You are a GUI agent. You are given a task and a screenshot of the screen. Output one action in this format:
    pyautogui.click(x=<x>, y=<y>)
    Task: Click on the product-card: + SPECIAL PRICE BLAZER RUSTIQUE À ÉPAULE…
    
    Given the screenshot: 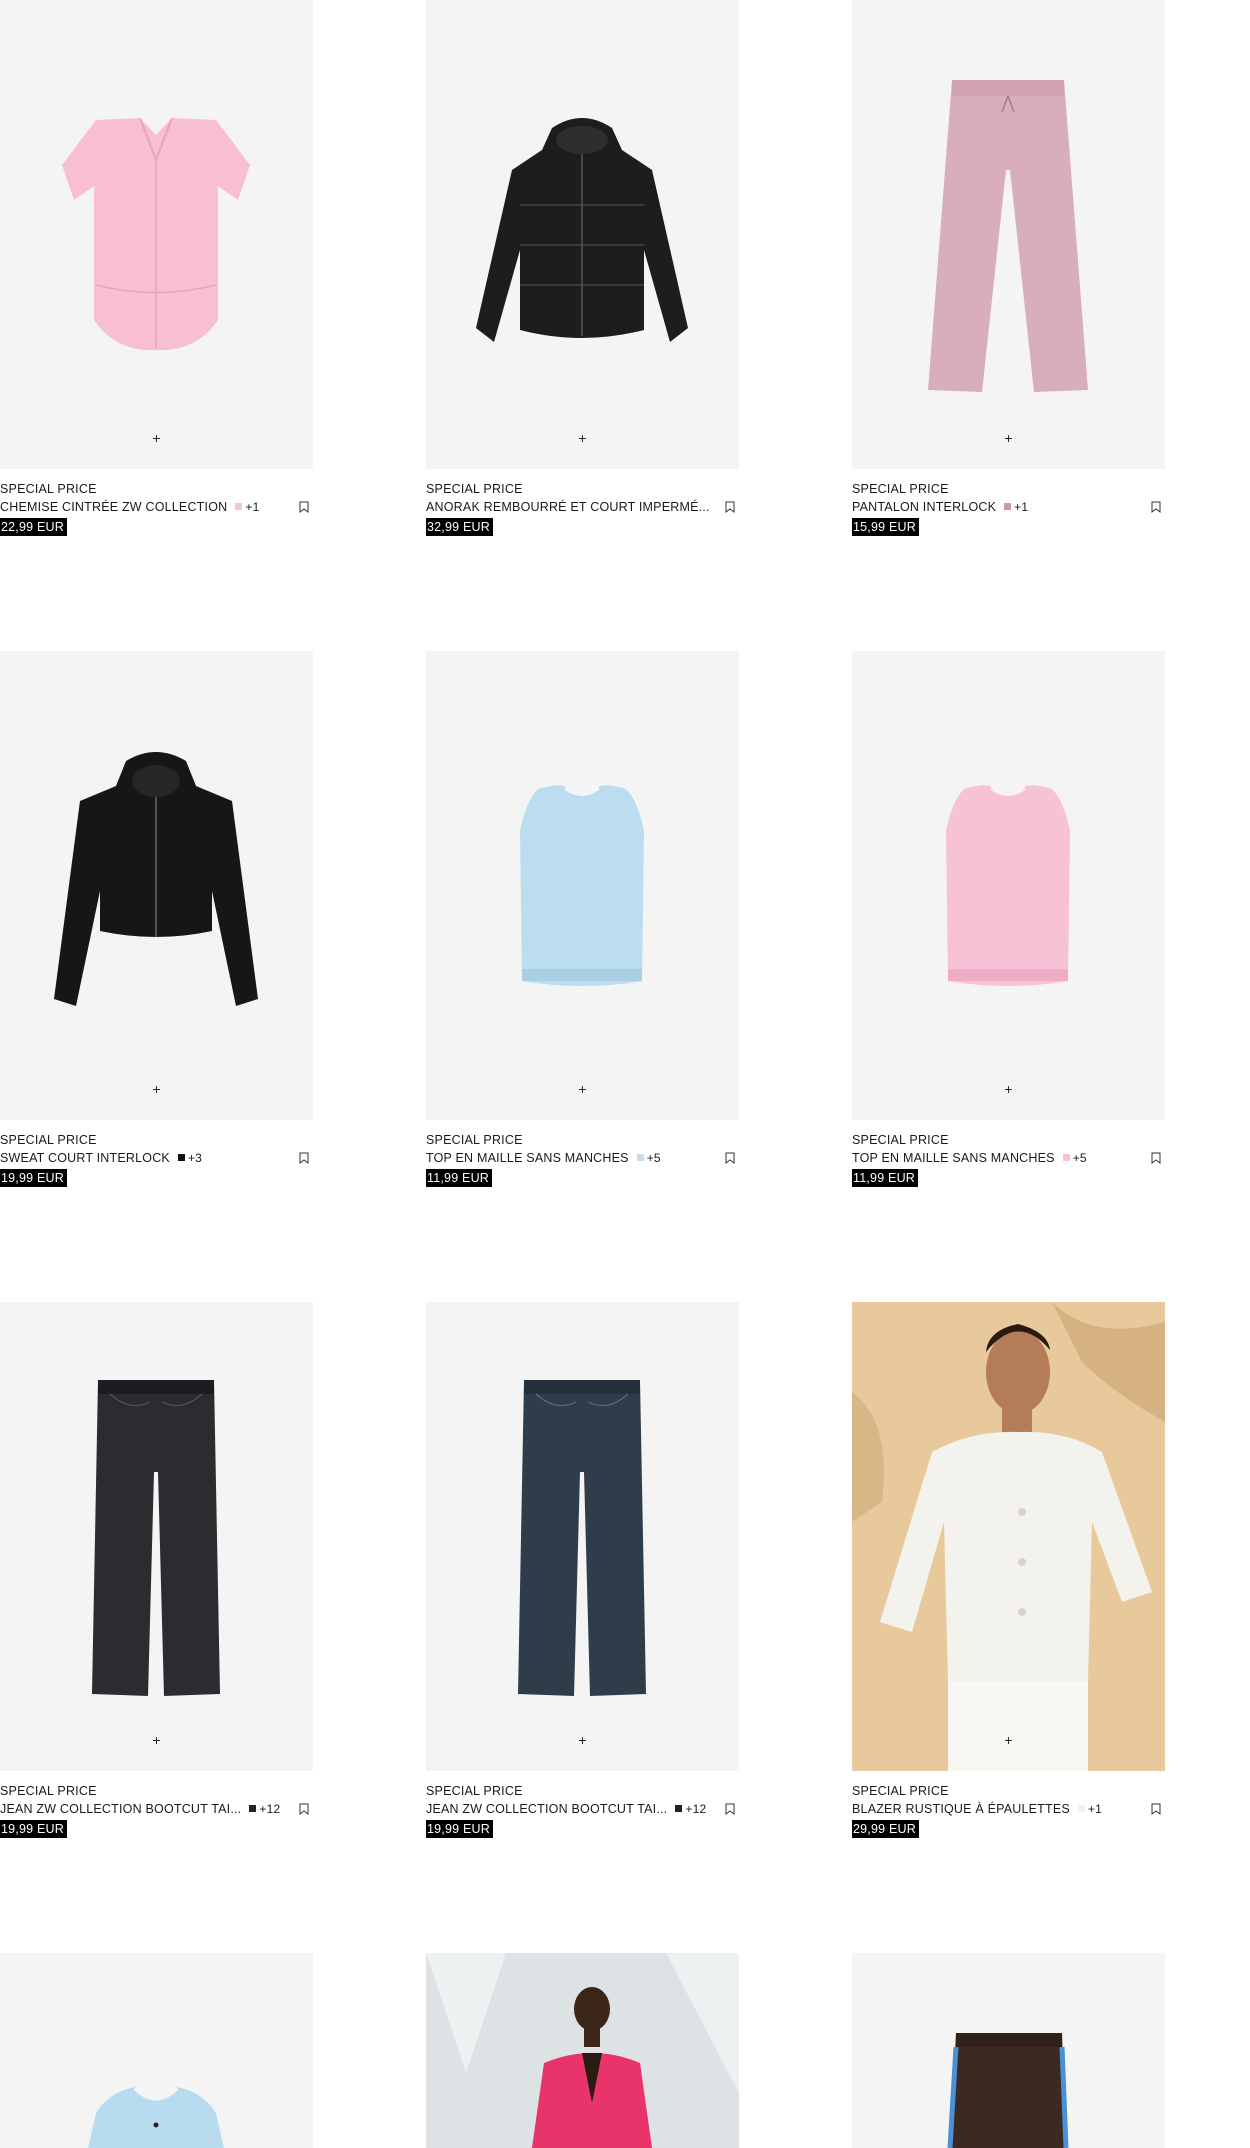 What is the action you would take?
    pyautogui.click(x=1008, y=1570)
    